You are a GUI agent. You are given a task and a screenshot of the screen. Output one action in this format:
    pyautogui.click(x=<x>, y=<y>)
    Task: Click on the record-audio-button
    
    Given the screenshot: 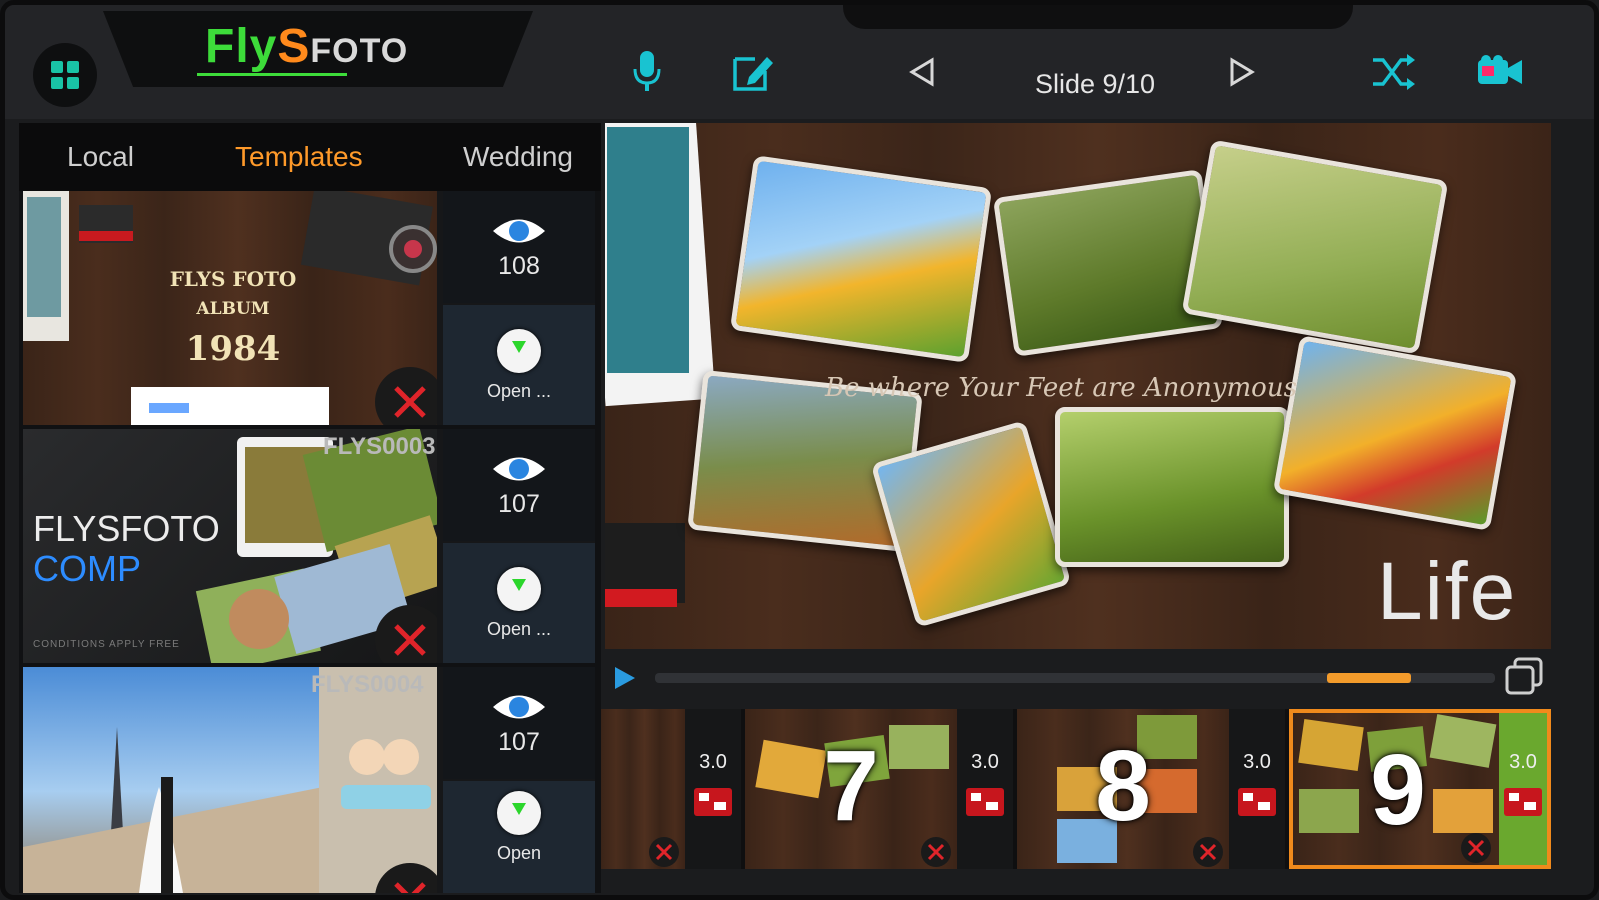 What is the action you would take?
    pyautogui.click(x=647, y=72)
    